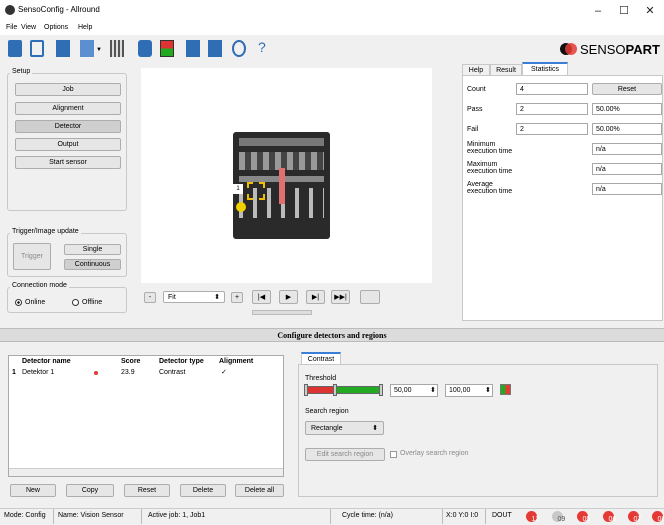 The image size is (664, 525). I want to click on spin-high-icon: ⬍, so click(488, 390).